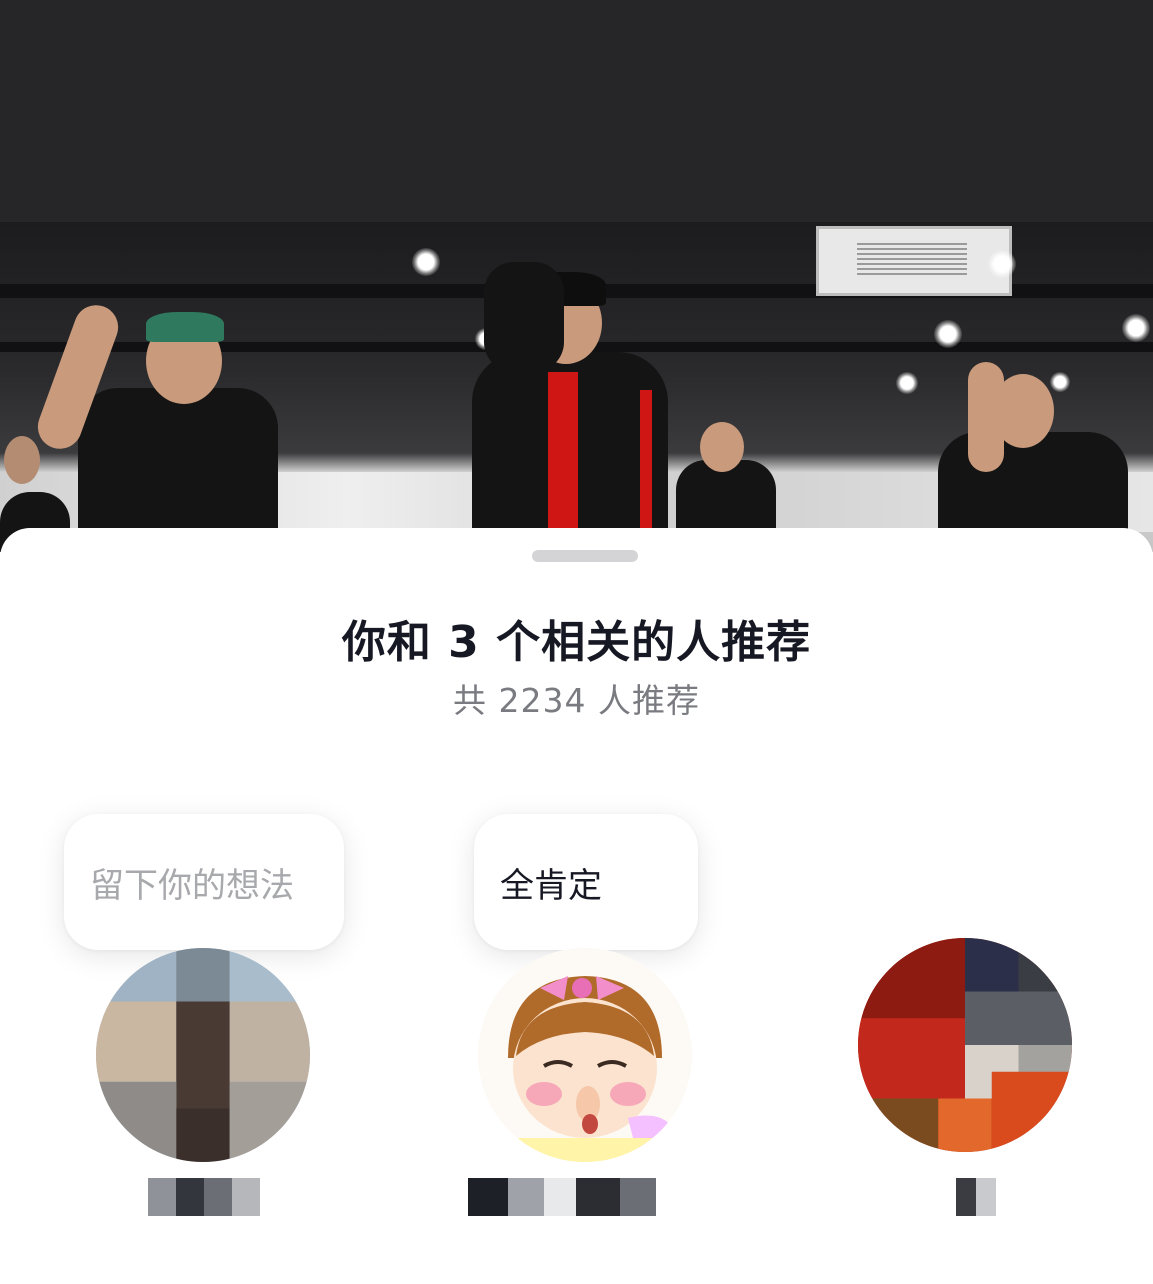 This screenshot has height=1284, width=1153. What do you see at coordinates (551, 885) in the screenshot?
I see `comment-text: 全肯定` at bounding box center [551, 885].